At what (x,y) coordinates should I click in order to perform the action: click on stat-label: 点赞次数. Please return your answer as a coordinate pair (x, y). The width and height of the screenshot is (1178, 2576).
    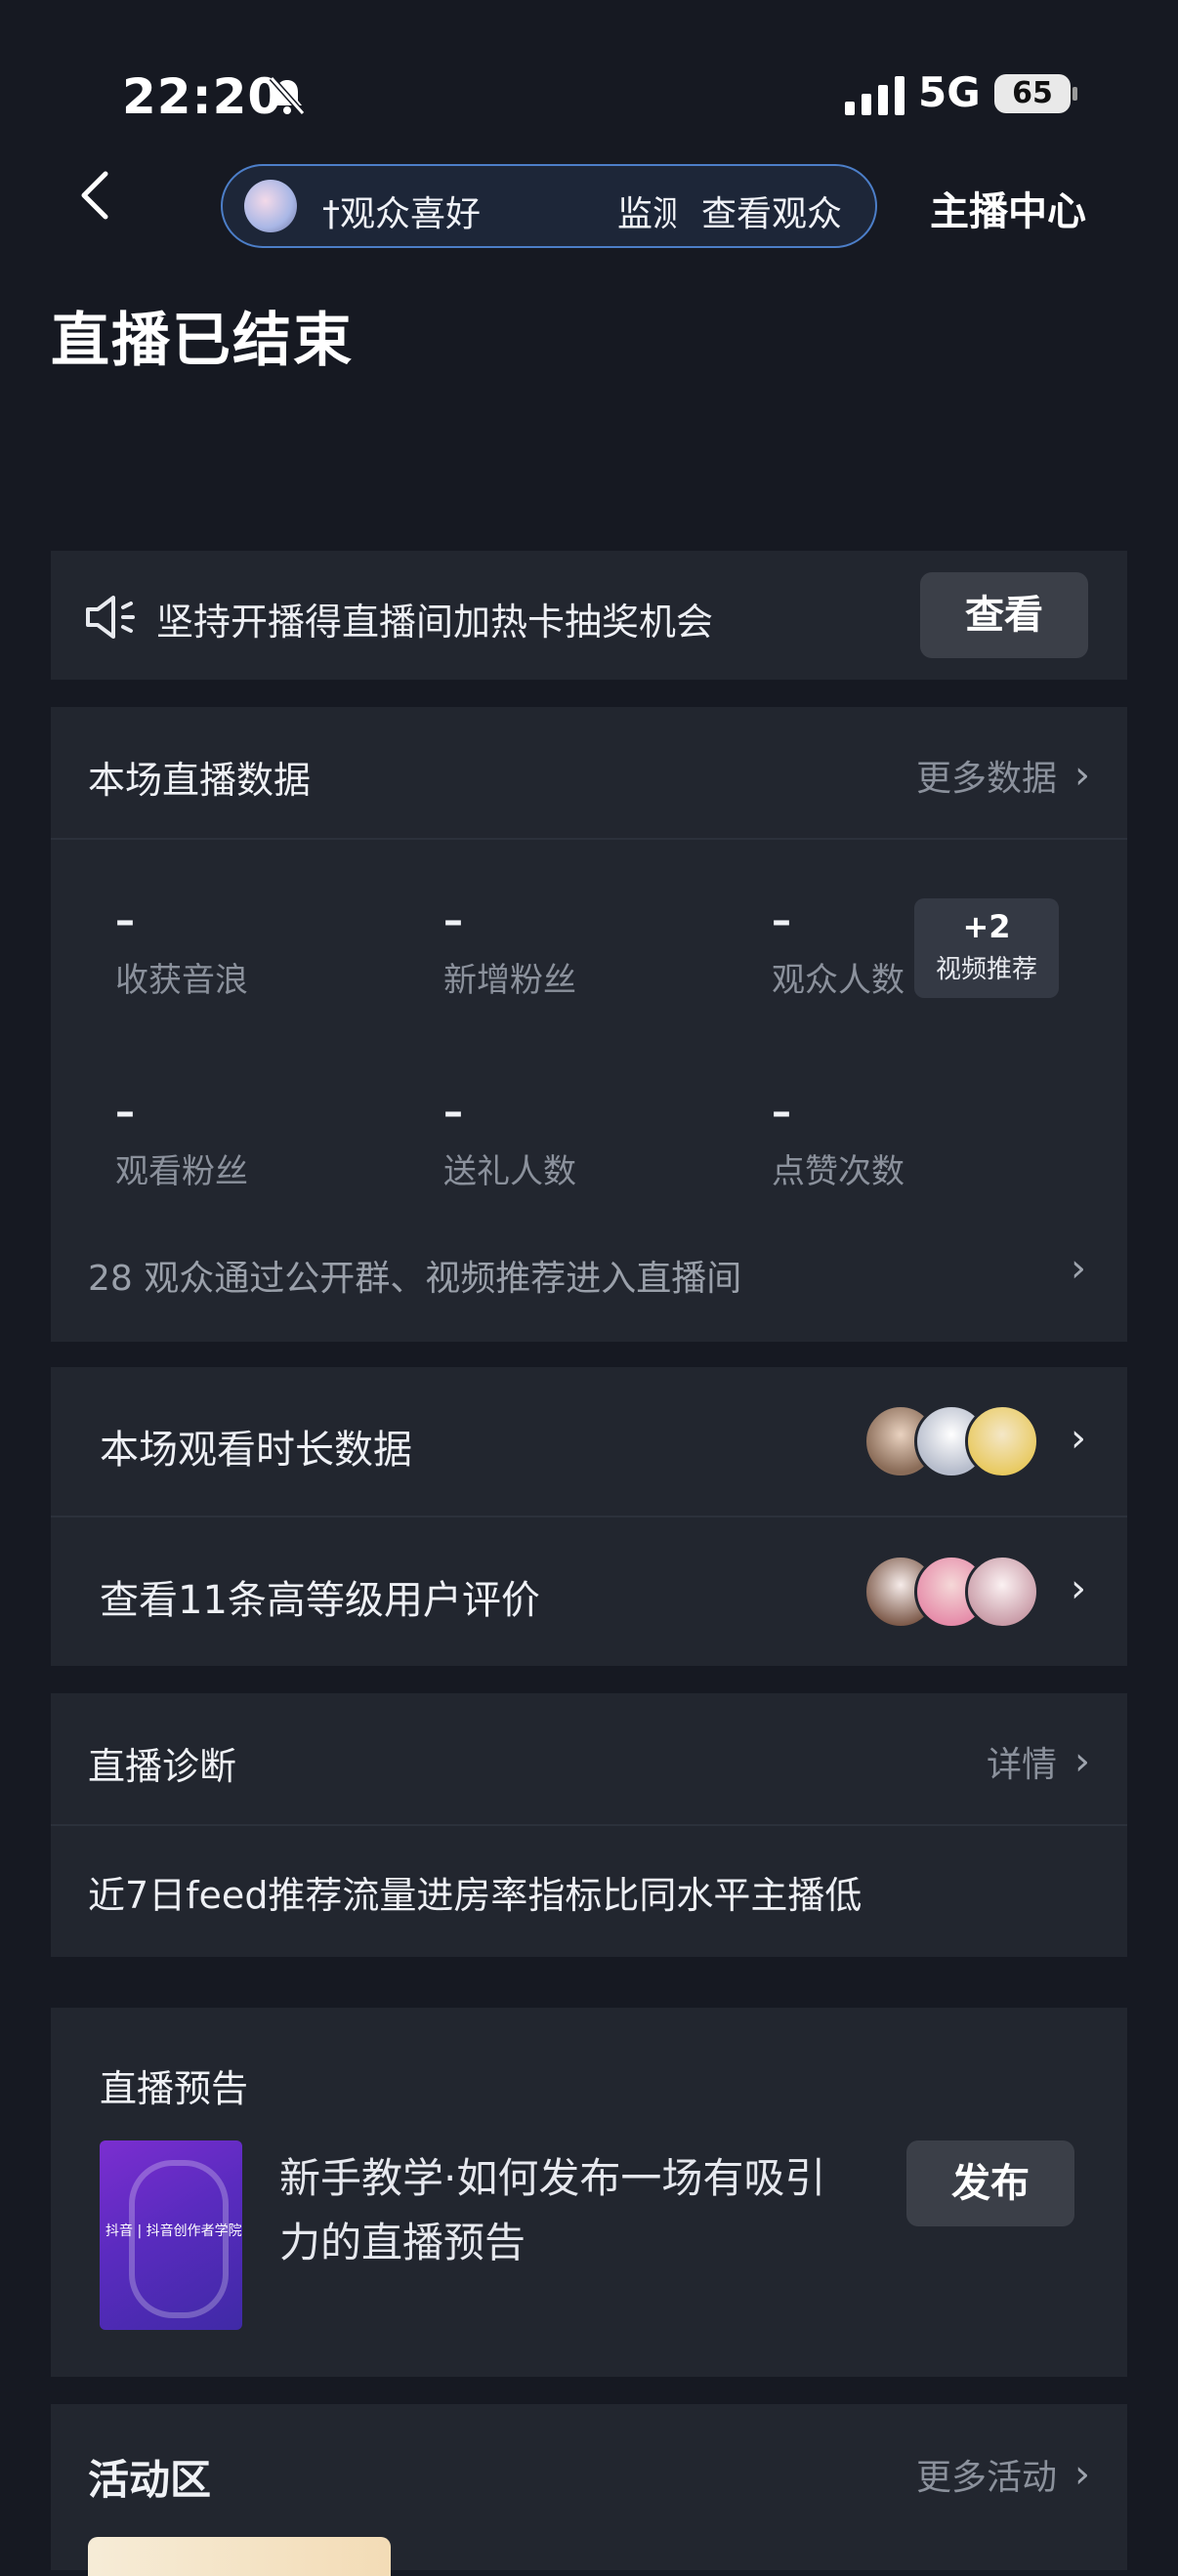
    Looking at the image, I should click on (838, 1172).